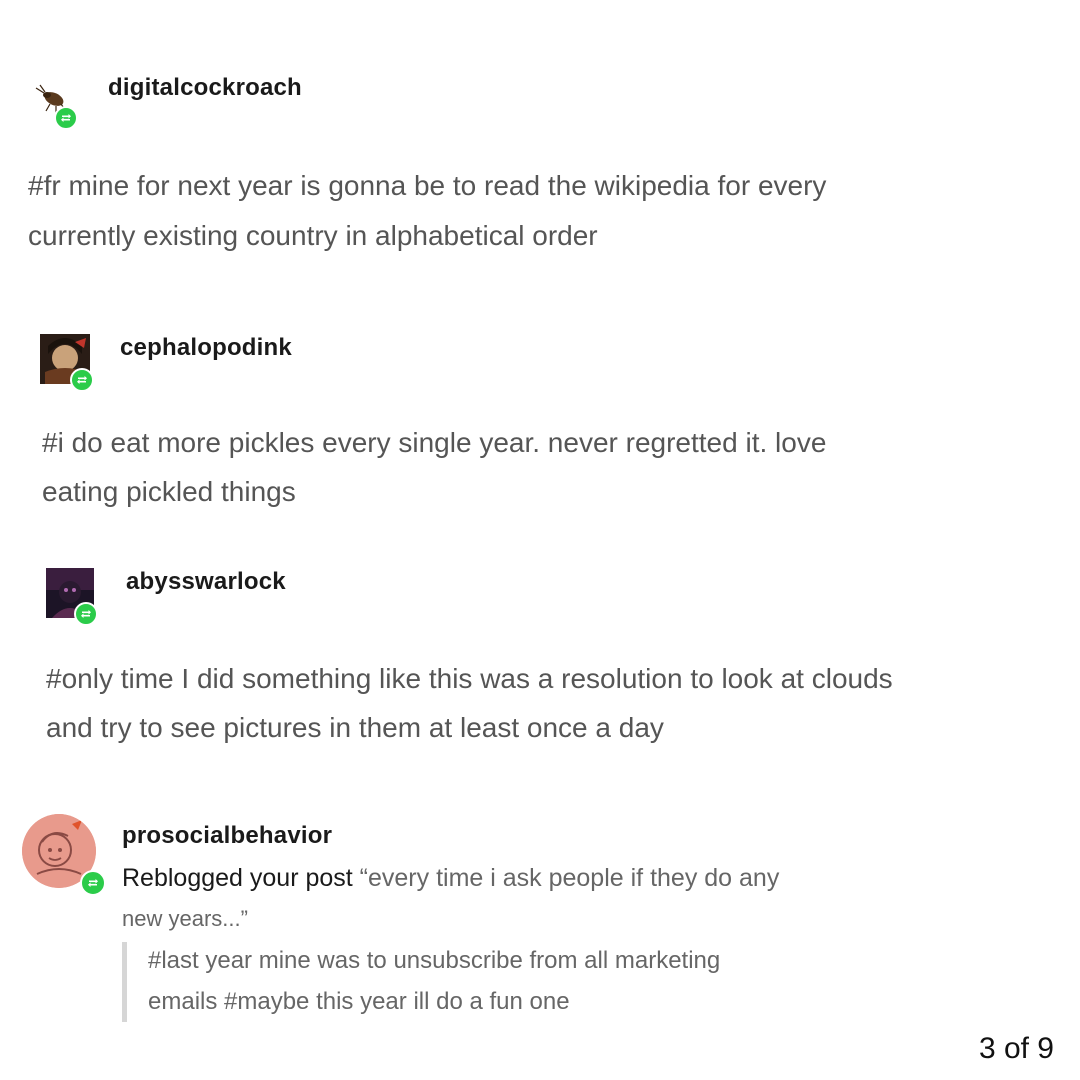 Image resolution: width=1080 pixels, height=1080 pixels. Describe the element at coordinates (185, 919) in the screenshot. I see `post-title-link: new years...”` at that location.